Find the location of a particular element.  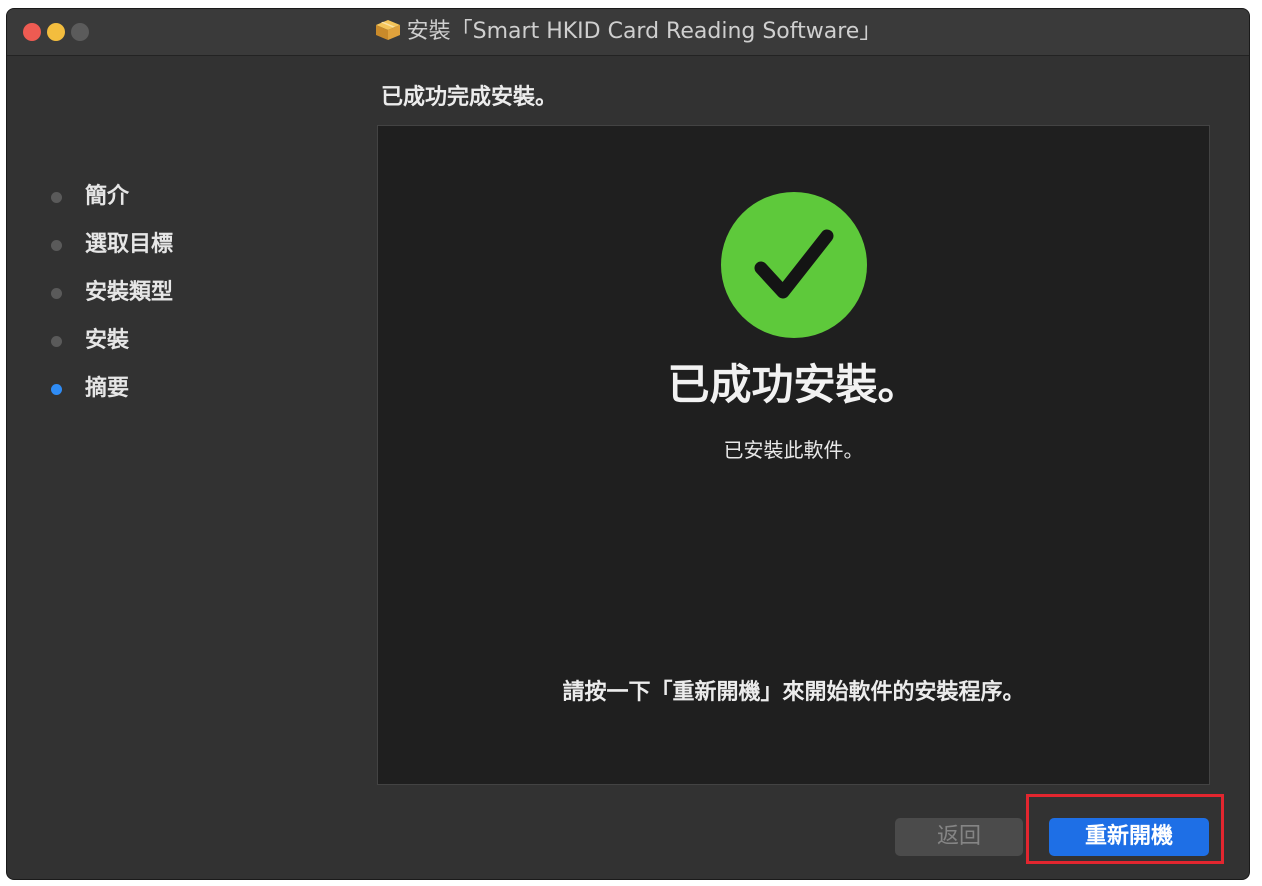

title-bar: 安裝「Smart HKID Card Reading Software」 is located at coordinates (628, 32).